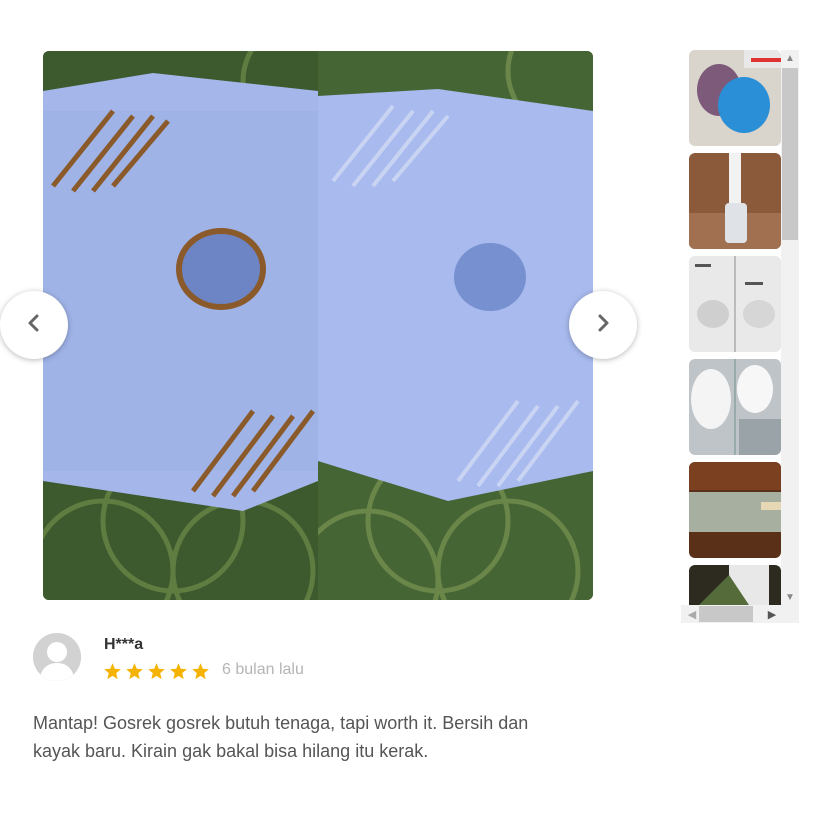  I want to click on star-rating, so click(156, 671).